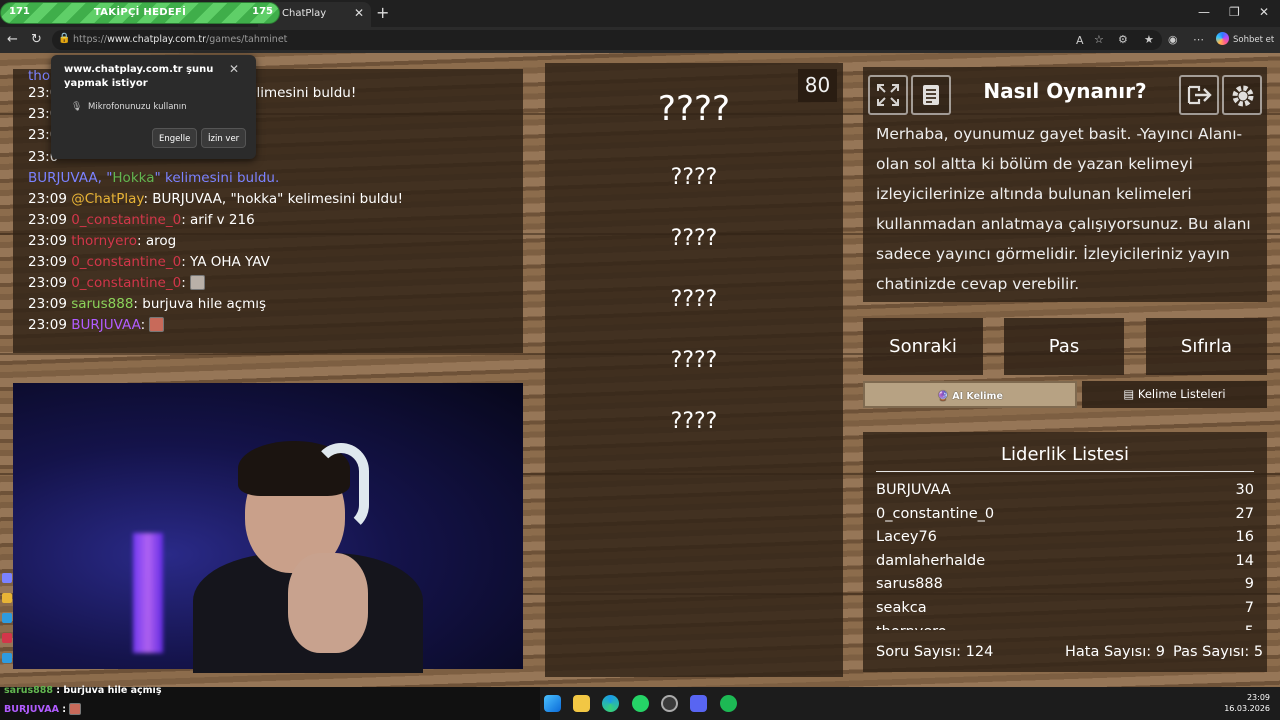 This screenshot has height=720, width=1280. Describe the element at coordinates (7, 625) in the screenshot. I see `overlay-chat-icons` at that location.